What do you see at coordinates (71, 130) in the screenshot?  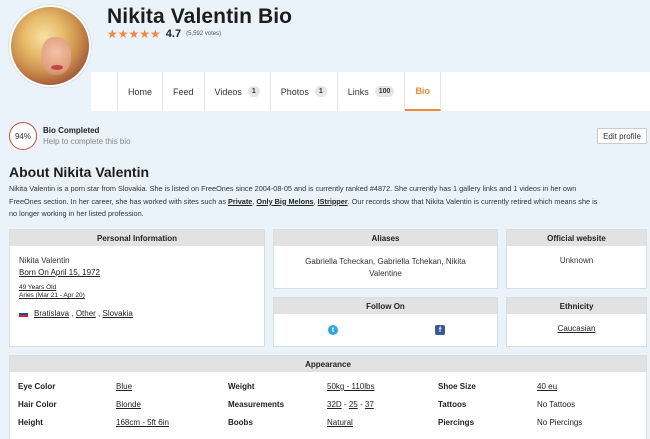 I see `completion-title: Bio Completed` at bounding box center [71, 130].